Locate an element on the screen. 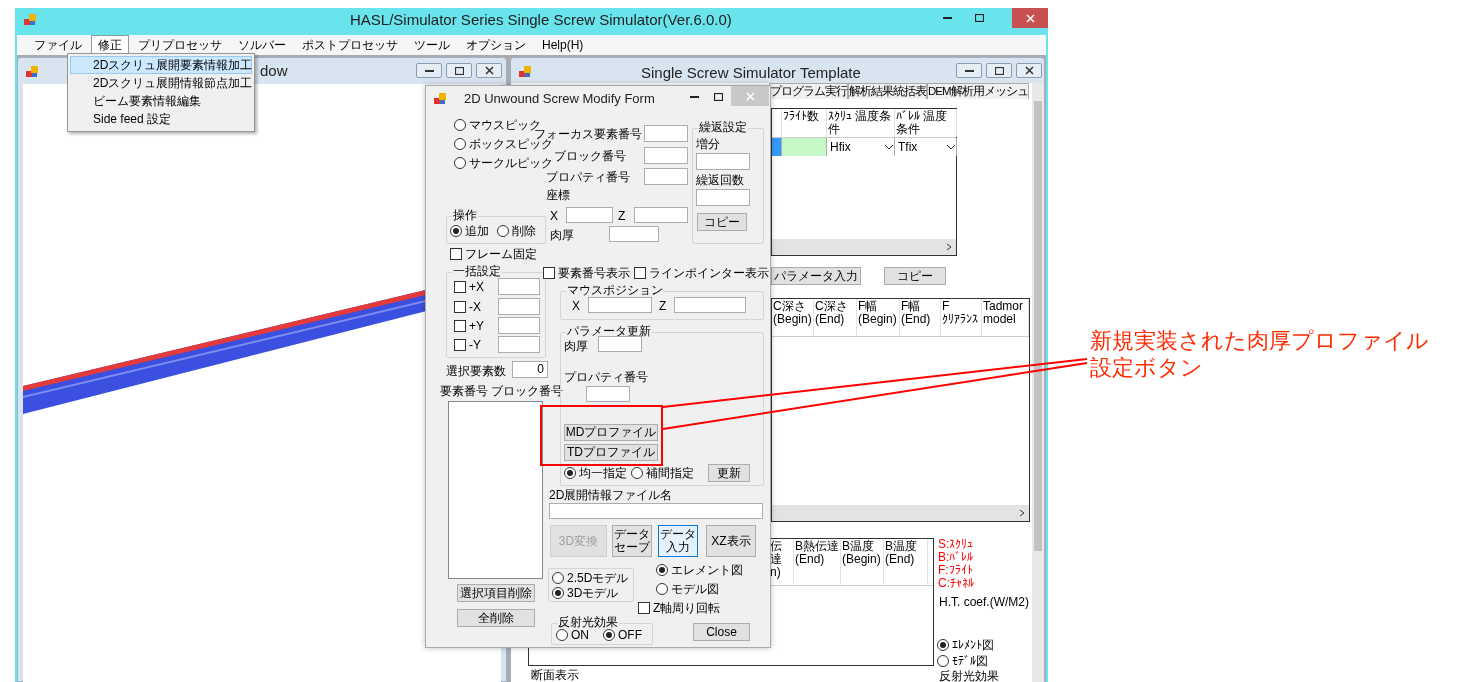 This screenshot has height=682, width=1464. radio-button: エレメント図 is located at coordinates (699, 570).